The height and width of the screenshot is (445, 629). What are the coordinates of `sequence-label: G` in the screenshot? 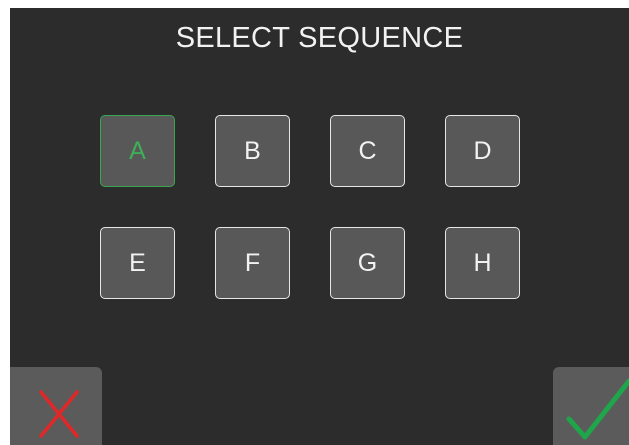 It's located at (367, 262).